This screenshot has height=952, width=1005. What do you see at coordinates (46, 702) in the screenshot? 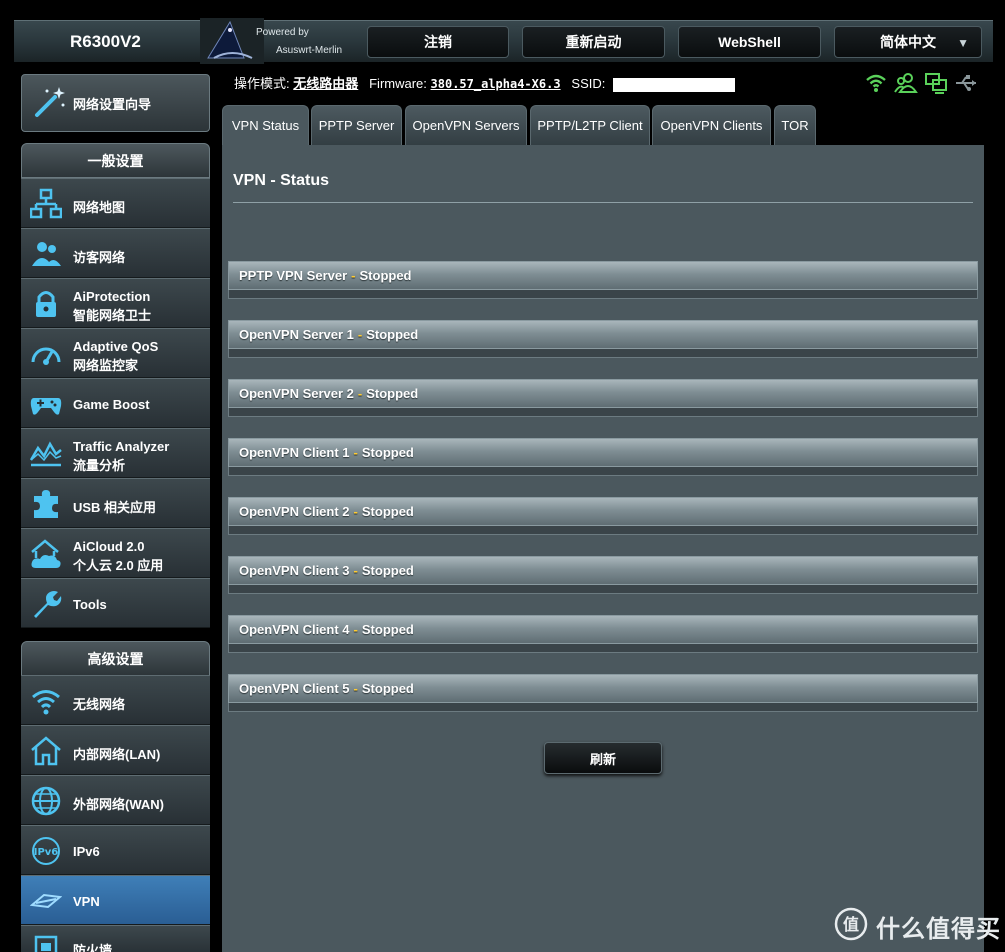
I see `wifi-icon` at bounding box center [46, 702].